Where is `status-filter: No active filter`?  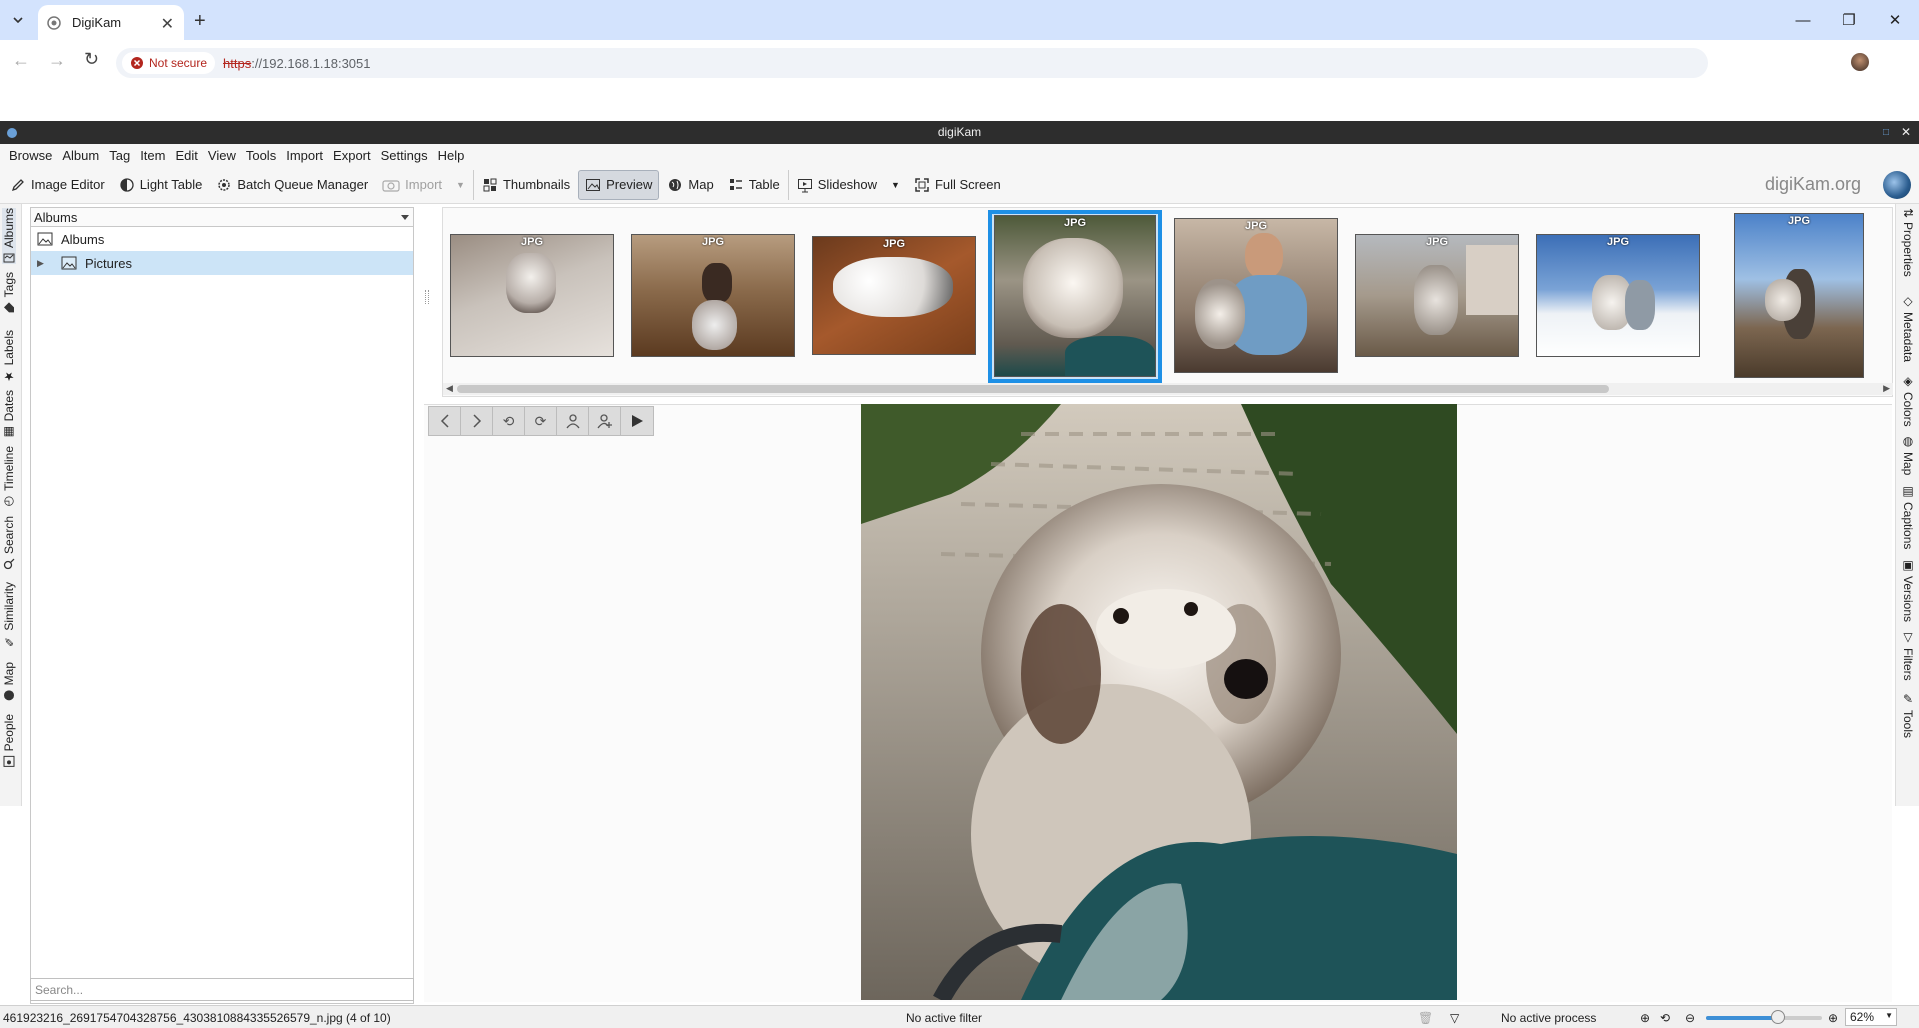 status-filter: No active filter is located at coordinates (944, 1018).